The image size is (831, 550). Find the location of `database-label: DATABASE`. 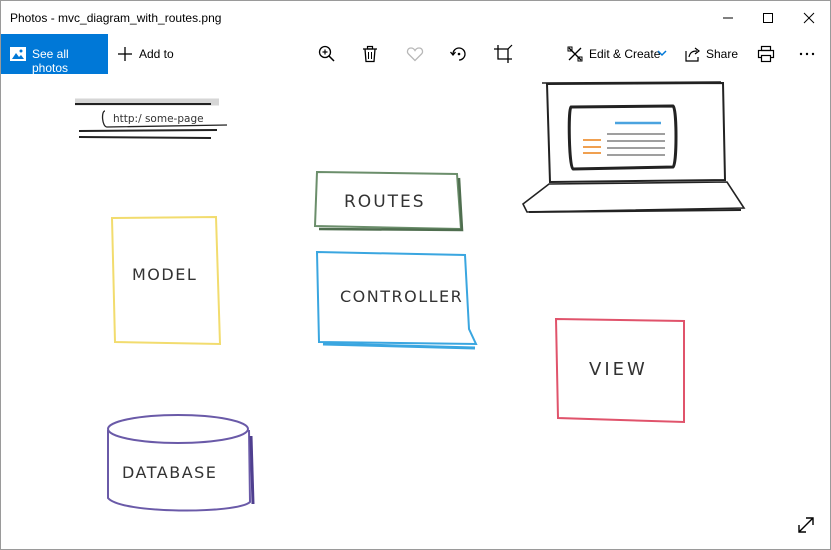

database-label: DATABASE is located at coordinates (169, 472).